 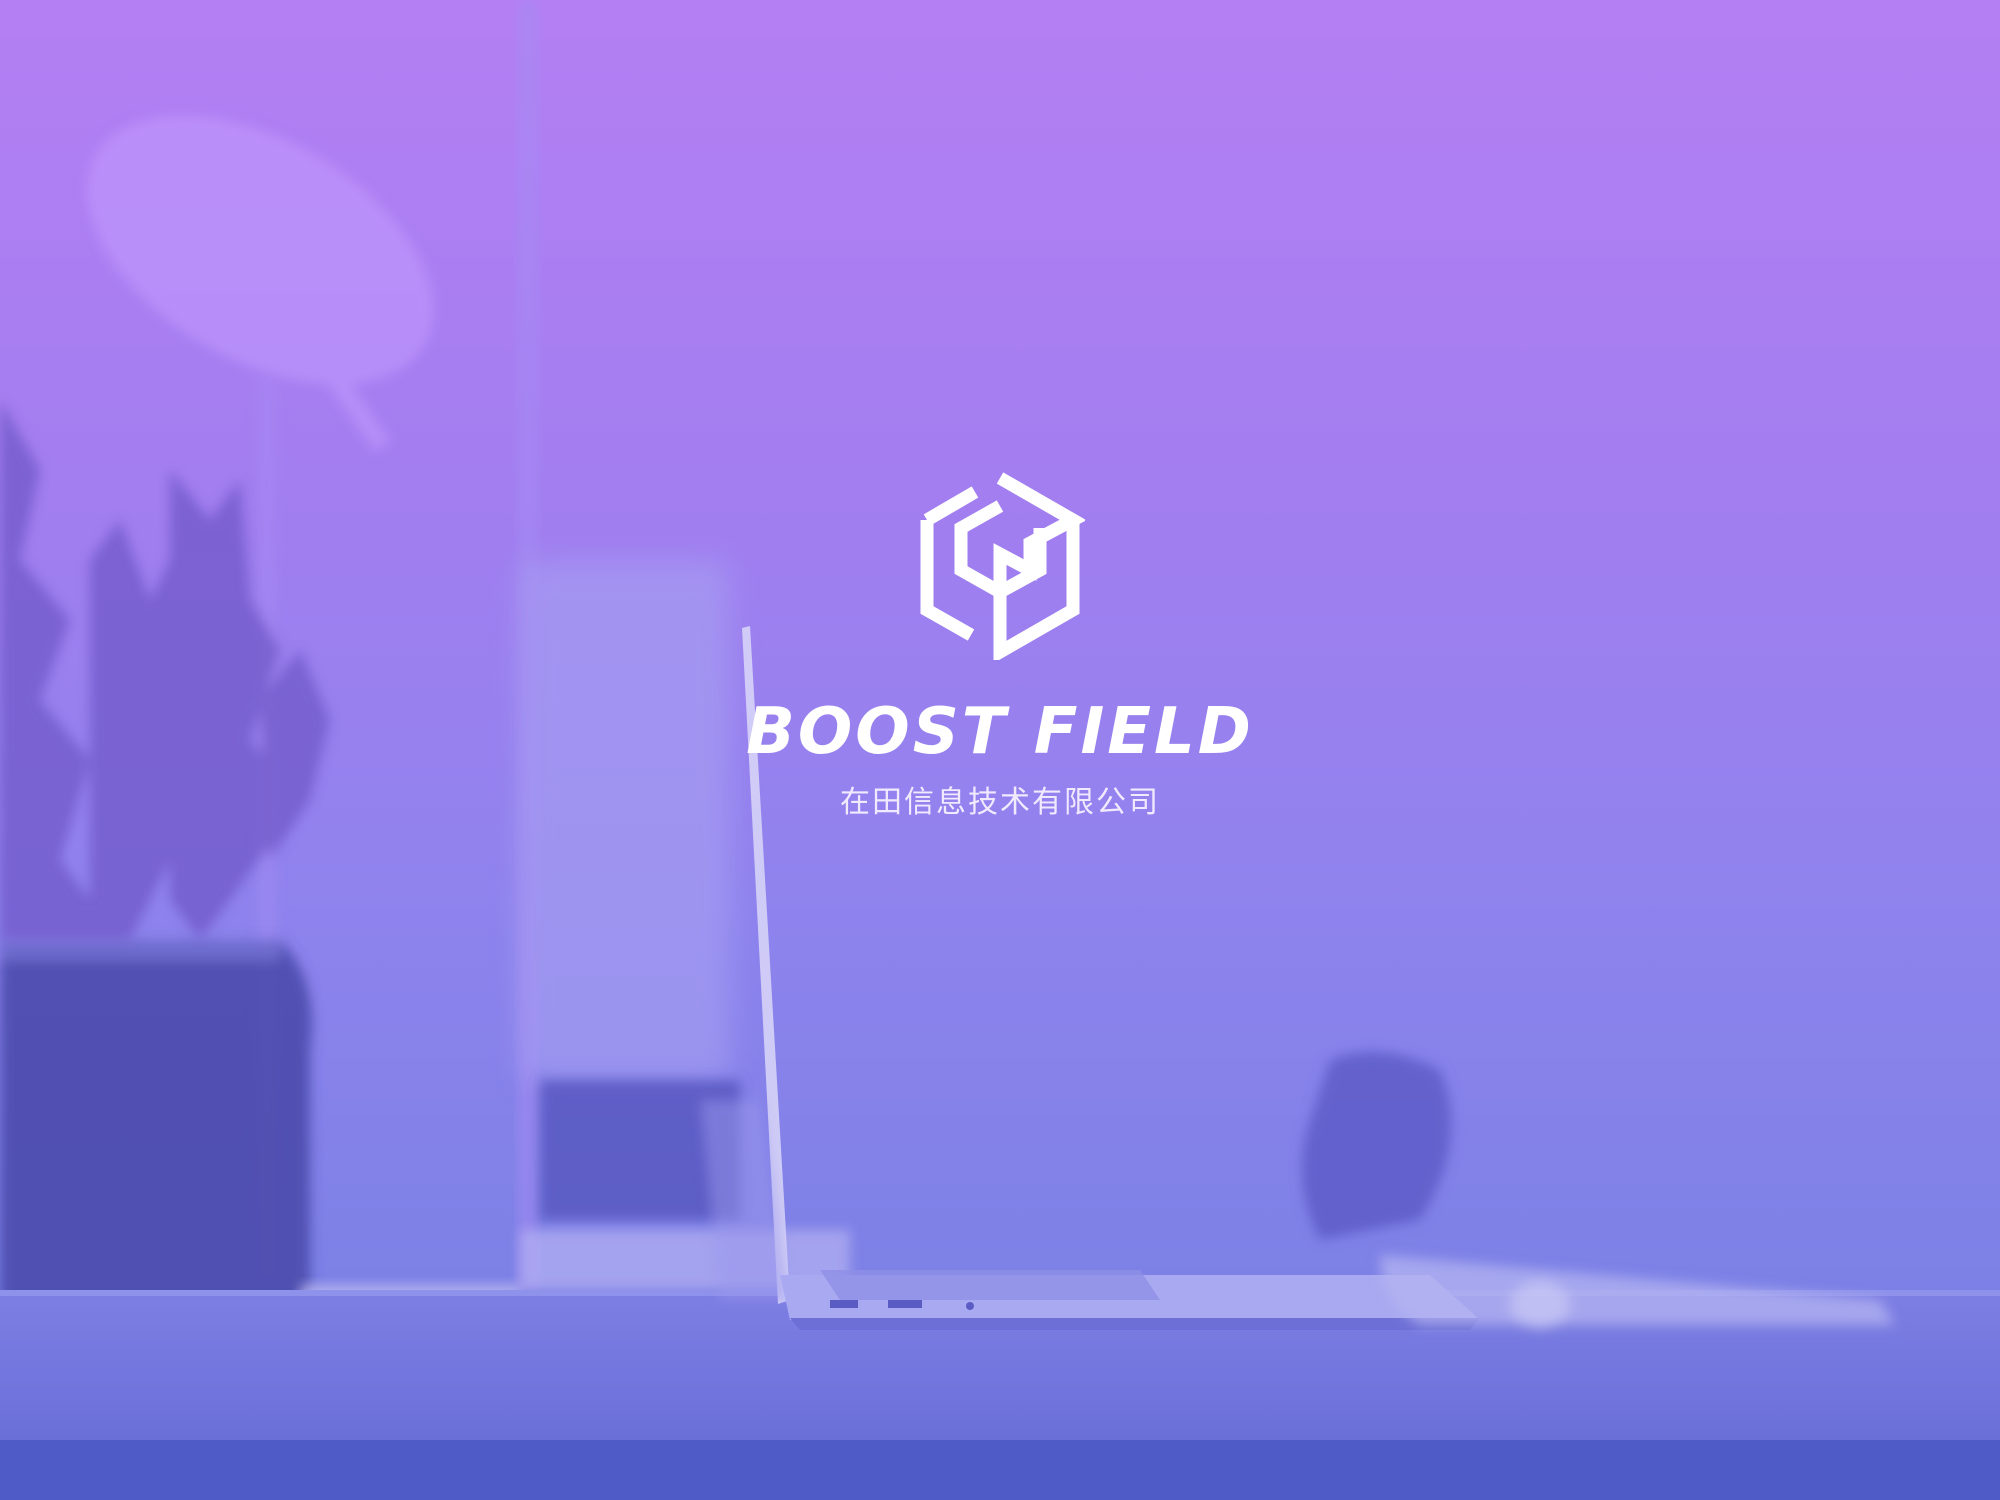 I want to click on boost-field-logo-icon, so click(x=1002, y=566).